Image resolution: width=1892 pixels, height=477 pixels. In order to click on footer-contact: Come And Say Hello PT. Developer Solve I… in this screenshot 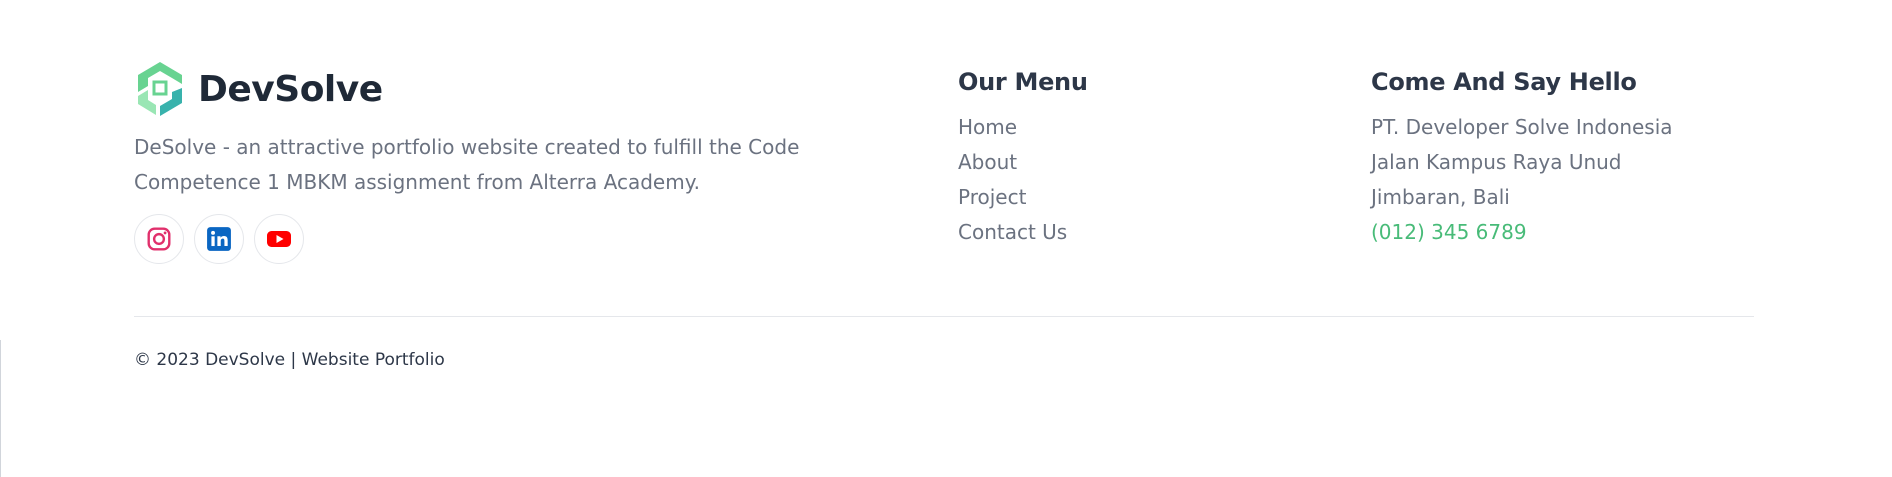, I will do `click(1522, 157)`.